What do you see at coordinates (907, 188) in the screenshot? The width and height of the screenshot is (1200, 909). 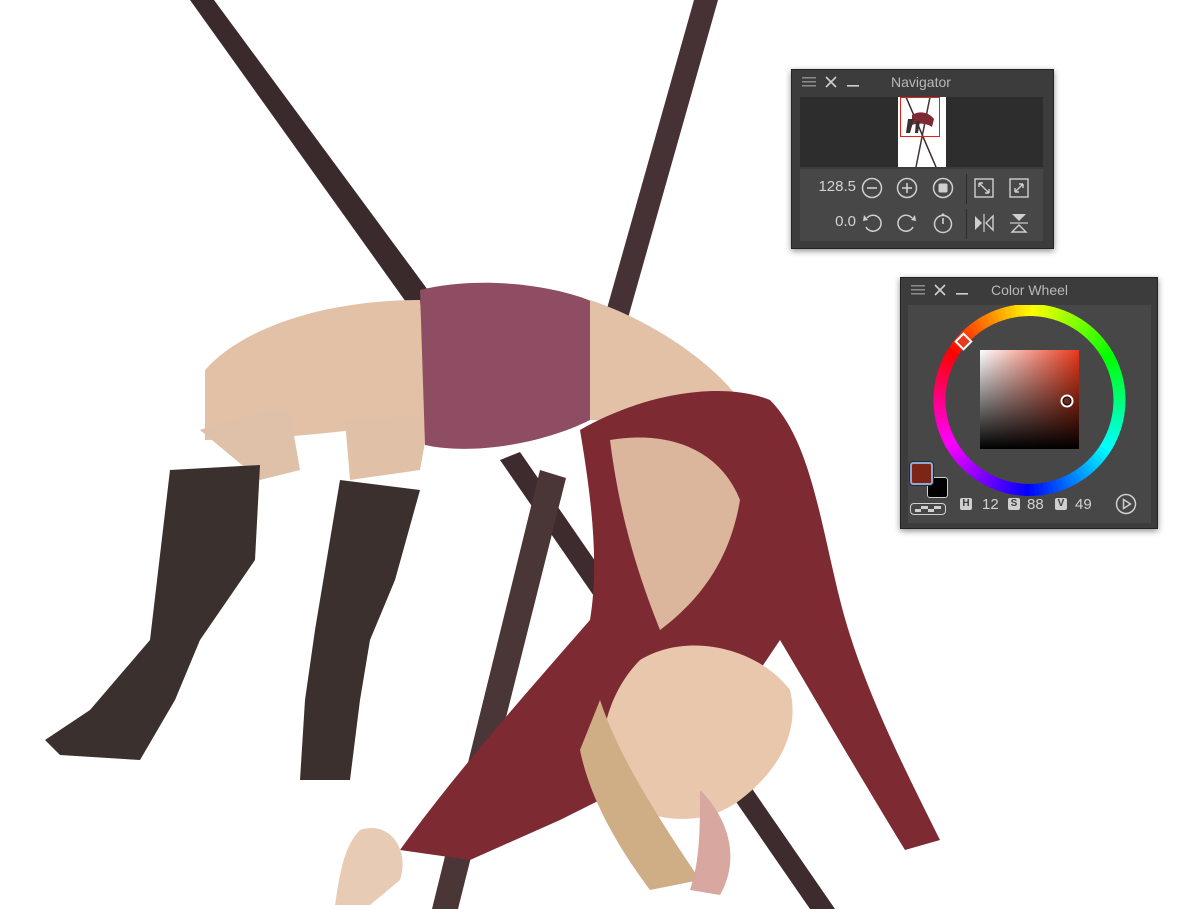 I see `zoom-in-icon` at bounding box center [907, 188].